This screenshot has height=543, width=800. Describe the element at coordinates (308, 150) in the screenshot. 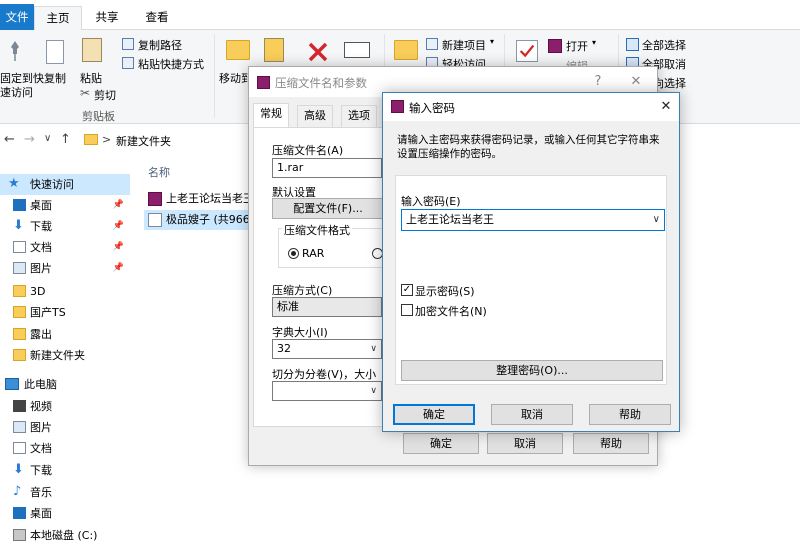

I see `archive-name-label: 压缩文件名(A)` at that location.